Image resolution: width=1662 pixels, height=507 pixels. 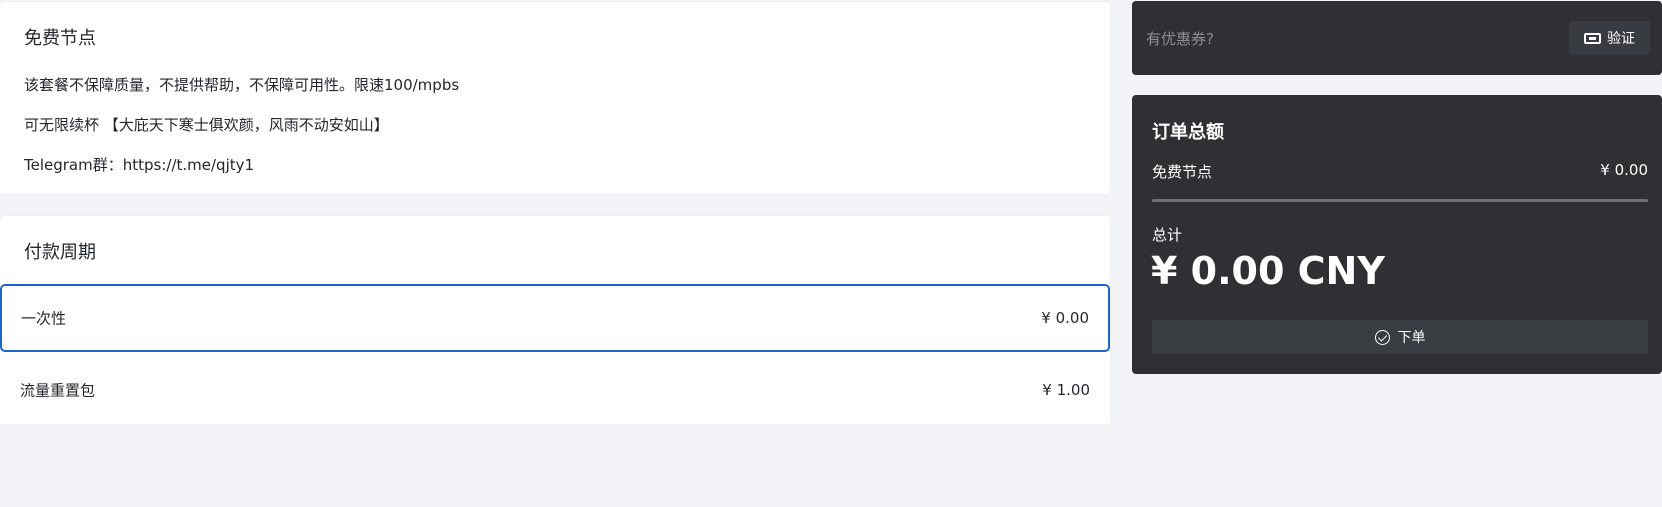 I want to click on check-circle-icon, so click(x=1382, y=337).